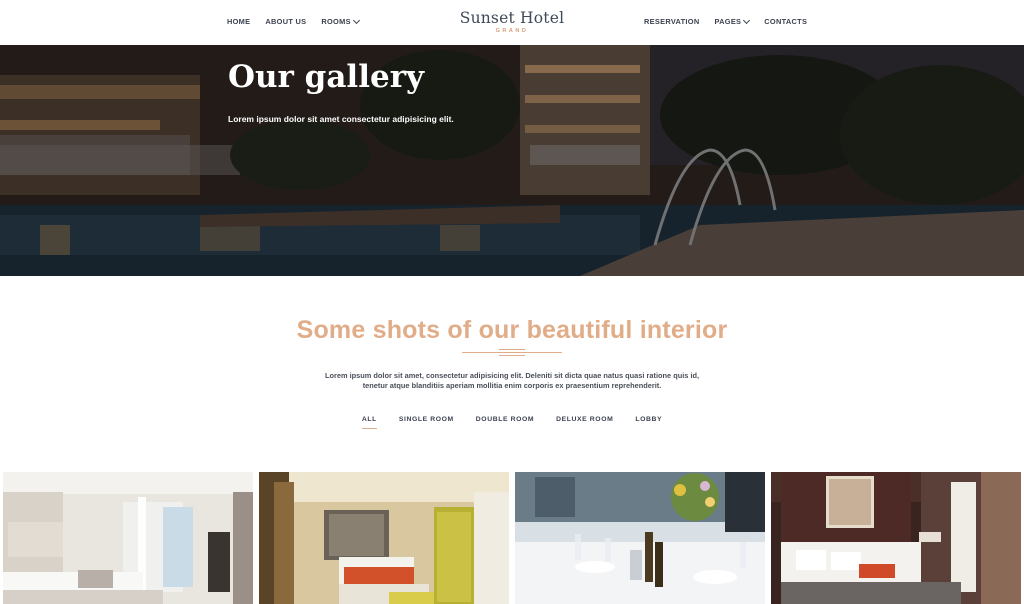 The image size is (1024, 604). Describe the element at coordinates (512, 31) in the screenshot. I see `brand-subtitle: GRAND` at that location.